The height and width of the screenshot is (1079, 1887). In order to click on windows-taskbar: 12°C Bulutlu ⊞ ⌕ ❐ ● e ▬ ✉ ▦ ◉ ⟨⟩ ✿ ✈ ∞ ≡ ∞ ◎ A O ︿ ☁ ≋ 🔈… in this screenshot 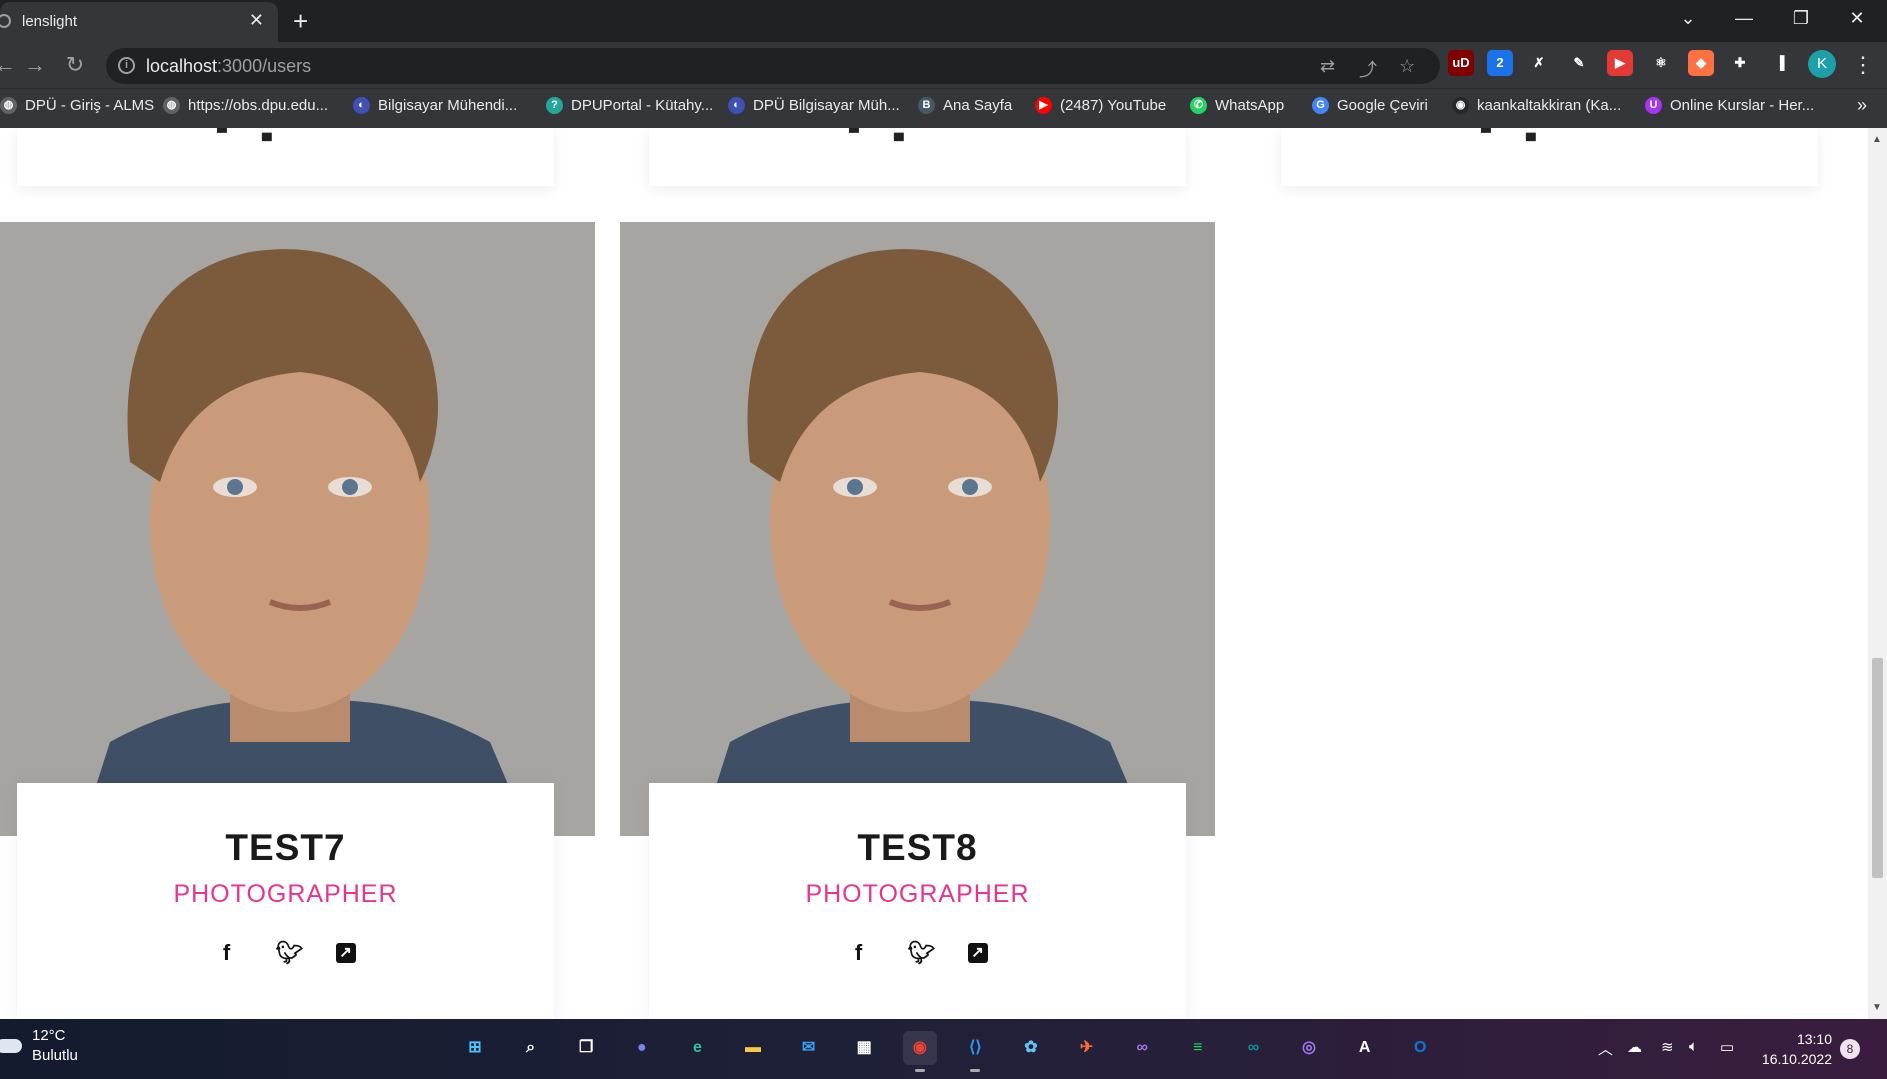, I will do `click(943, 1049)`.